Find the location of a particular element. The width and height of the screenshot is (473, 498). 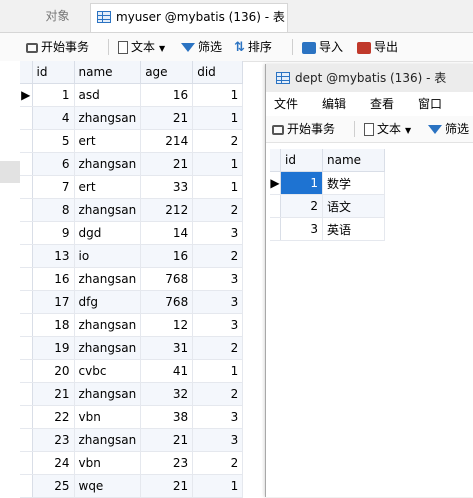

table-cell-age: 33 is located at coordinates (167, 187).